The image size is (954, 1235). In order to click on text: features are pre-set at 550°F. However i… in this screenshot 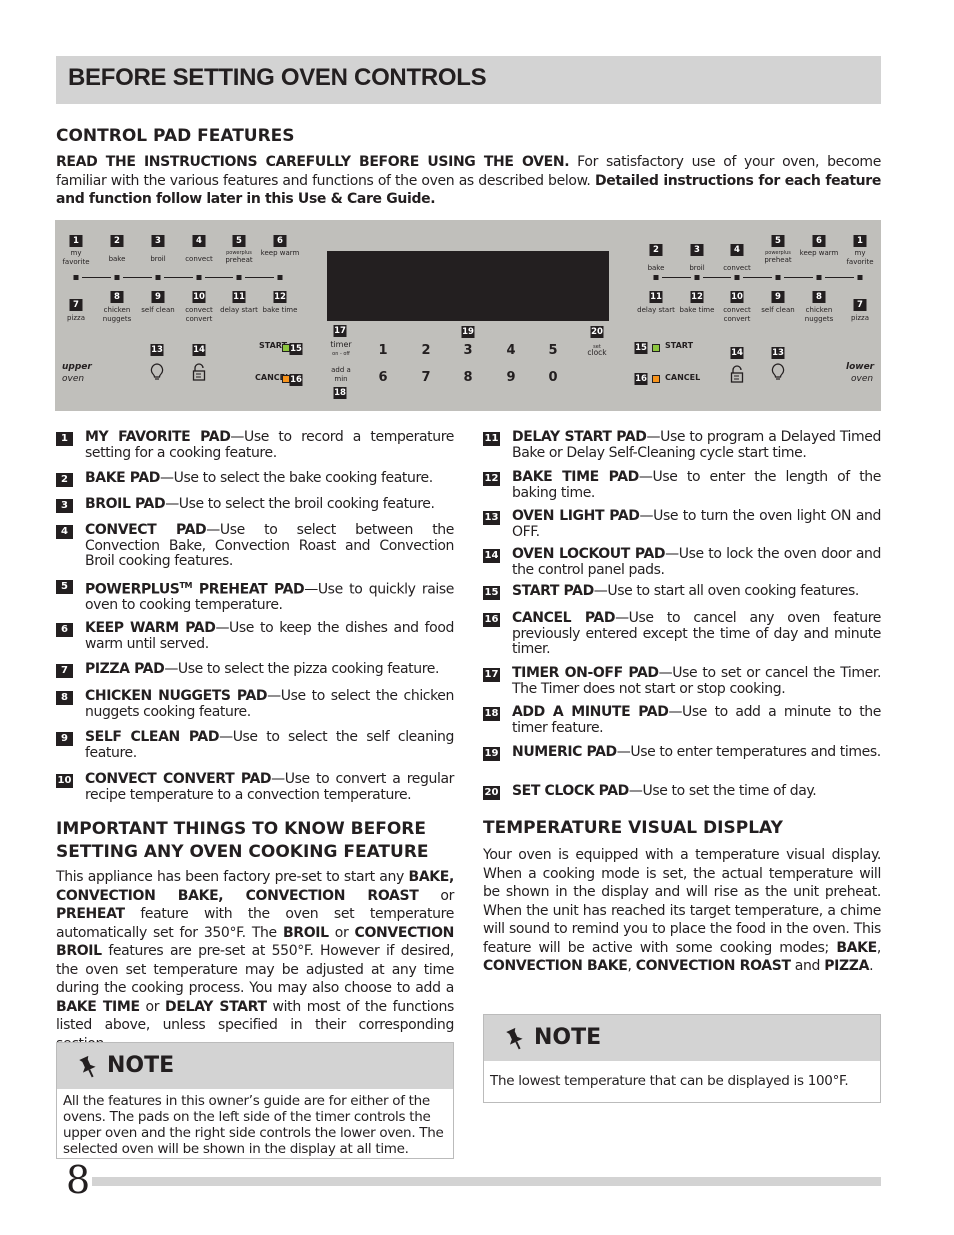, I will do `click(255, 969)`.